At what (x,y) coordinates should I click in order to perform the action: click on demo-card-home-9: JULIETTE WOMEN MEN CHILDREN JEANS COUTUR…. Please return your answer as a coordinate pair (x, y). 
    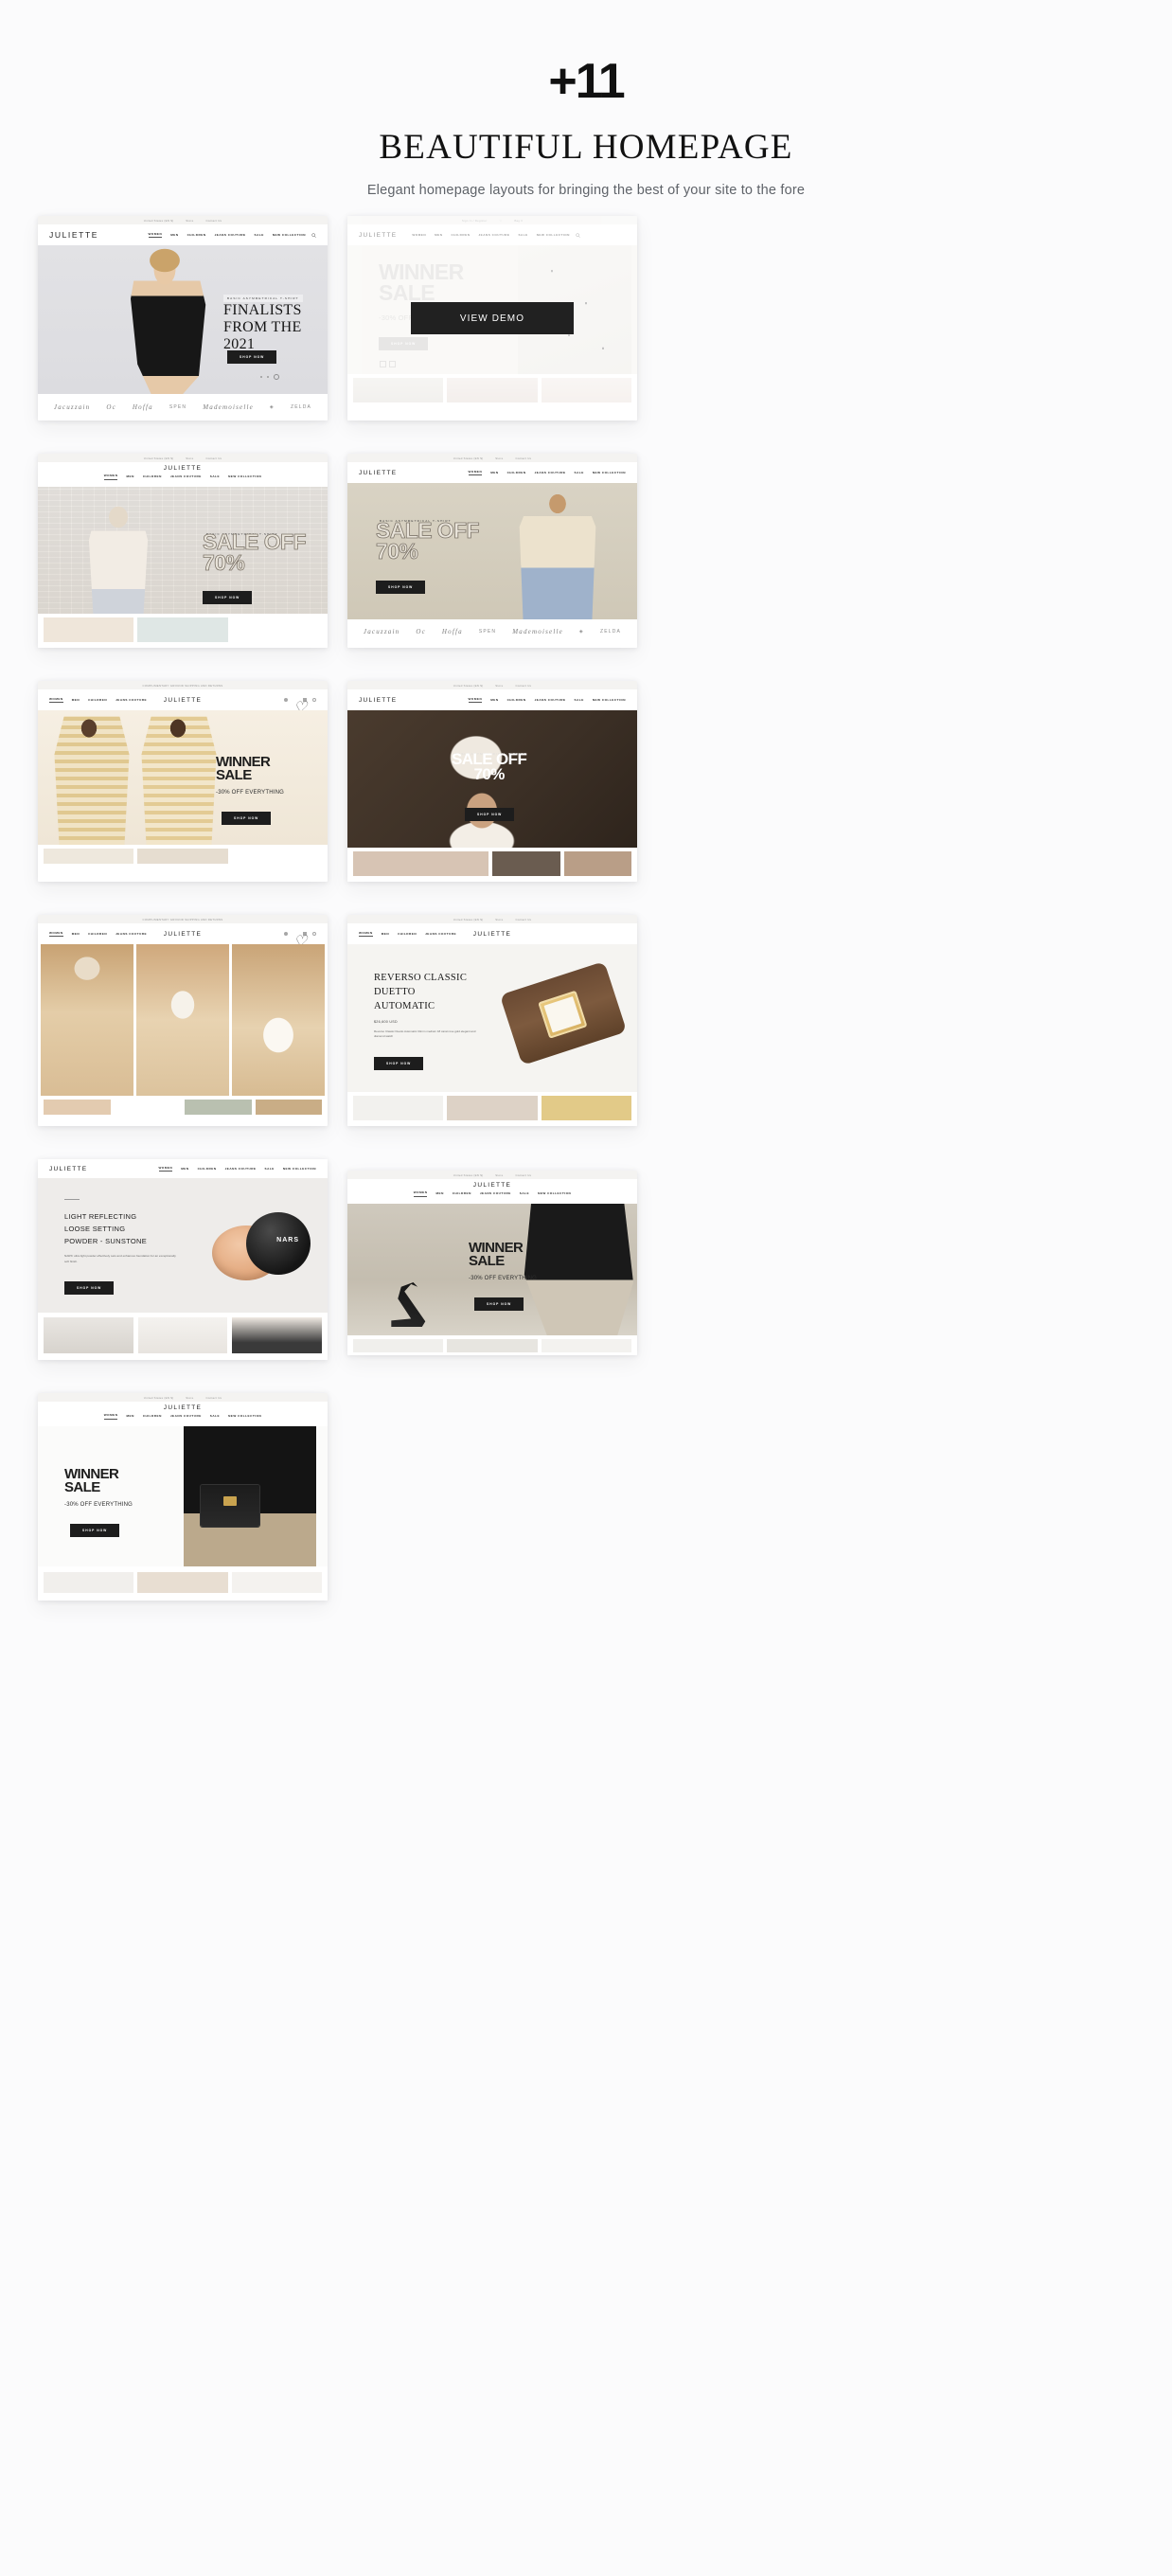
    Looking at the image, I should click on (183, 1259).